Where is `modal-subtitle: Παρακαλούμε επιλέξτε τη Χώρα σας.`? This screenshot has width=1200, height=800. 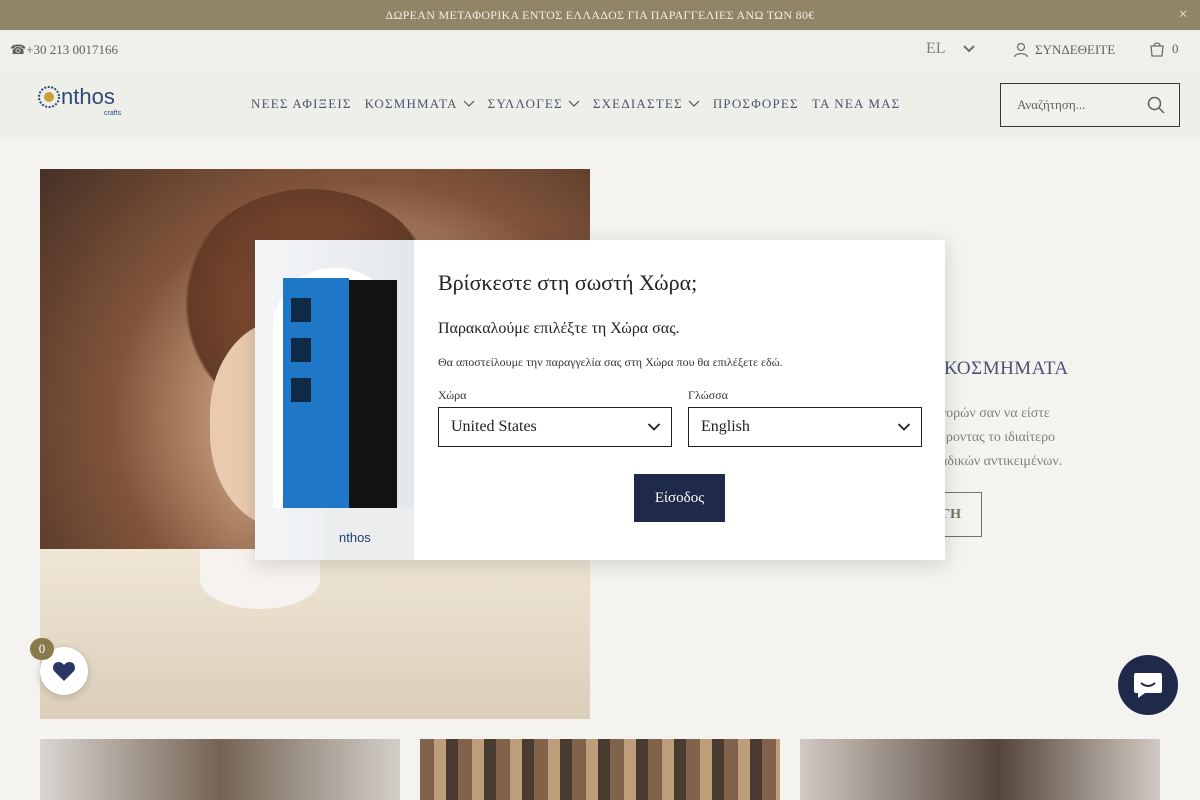
modal-subtitle: Παρακαλούμε επιλέξτε τη Χώρα σας. is located at coordinates (559, 328).